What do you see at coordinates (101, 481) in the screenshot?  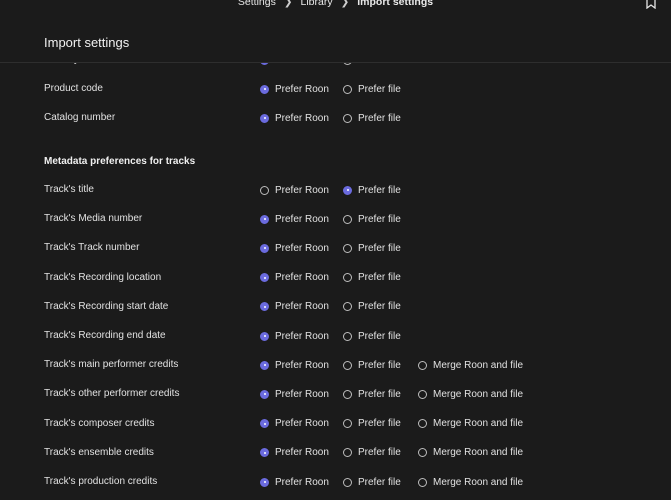 I see `setting-label: Track's production credits` at bounding box center [101, 481].